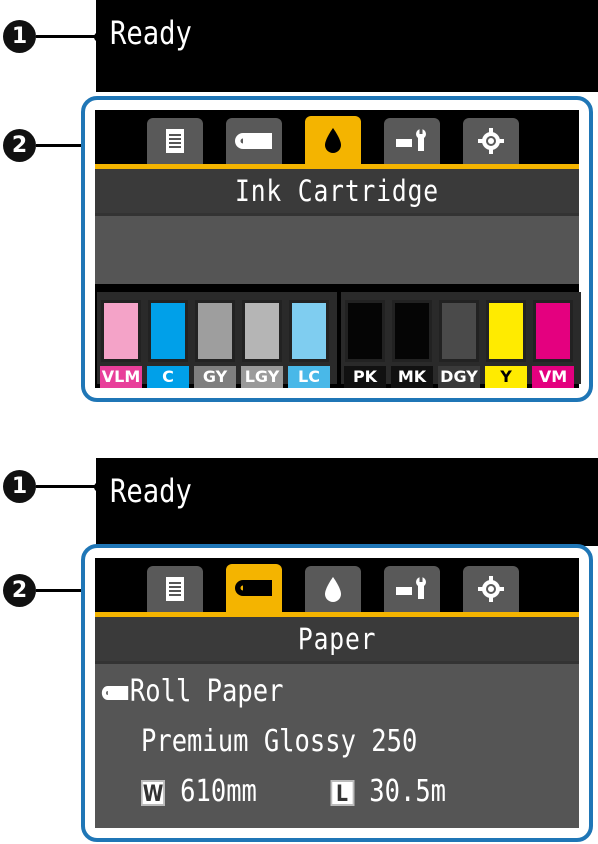  What do you see at coordinates (279, 741) in the screenshot?
I see `media-type: Premium Glossy 250` at bounding box center [279, 741].